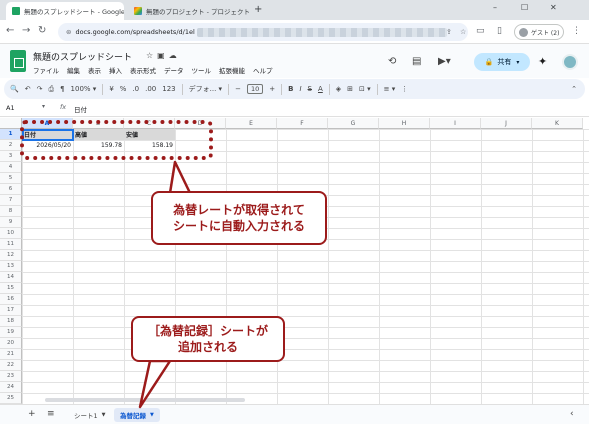 This screenshot has width=589, height=424. I want to click on search-menus-icon: 🔍, so click(14, 89).